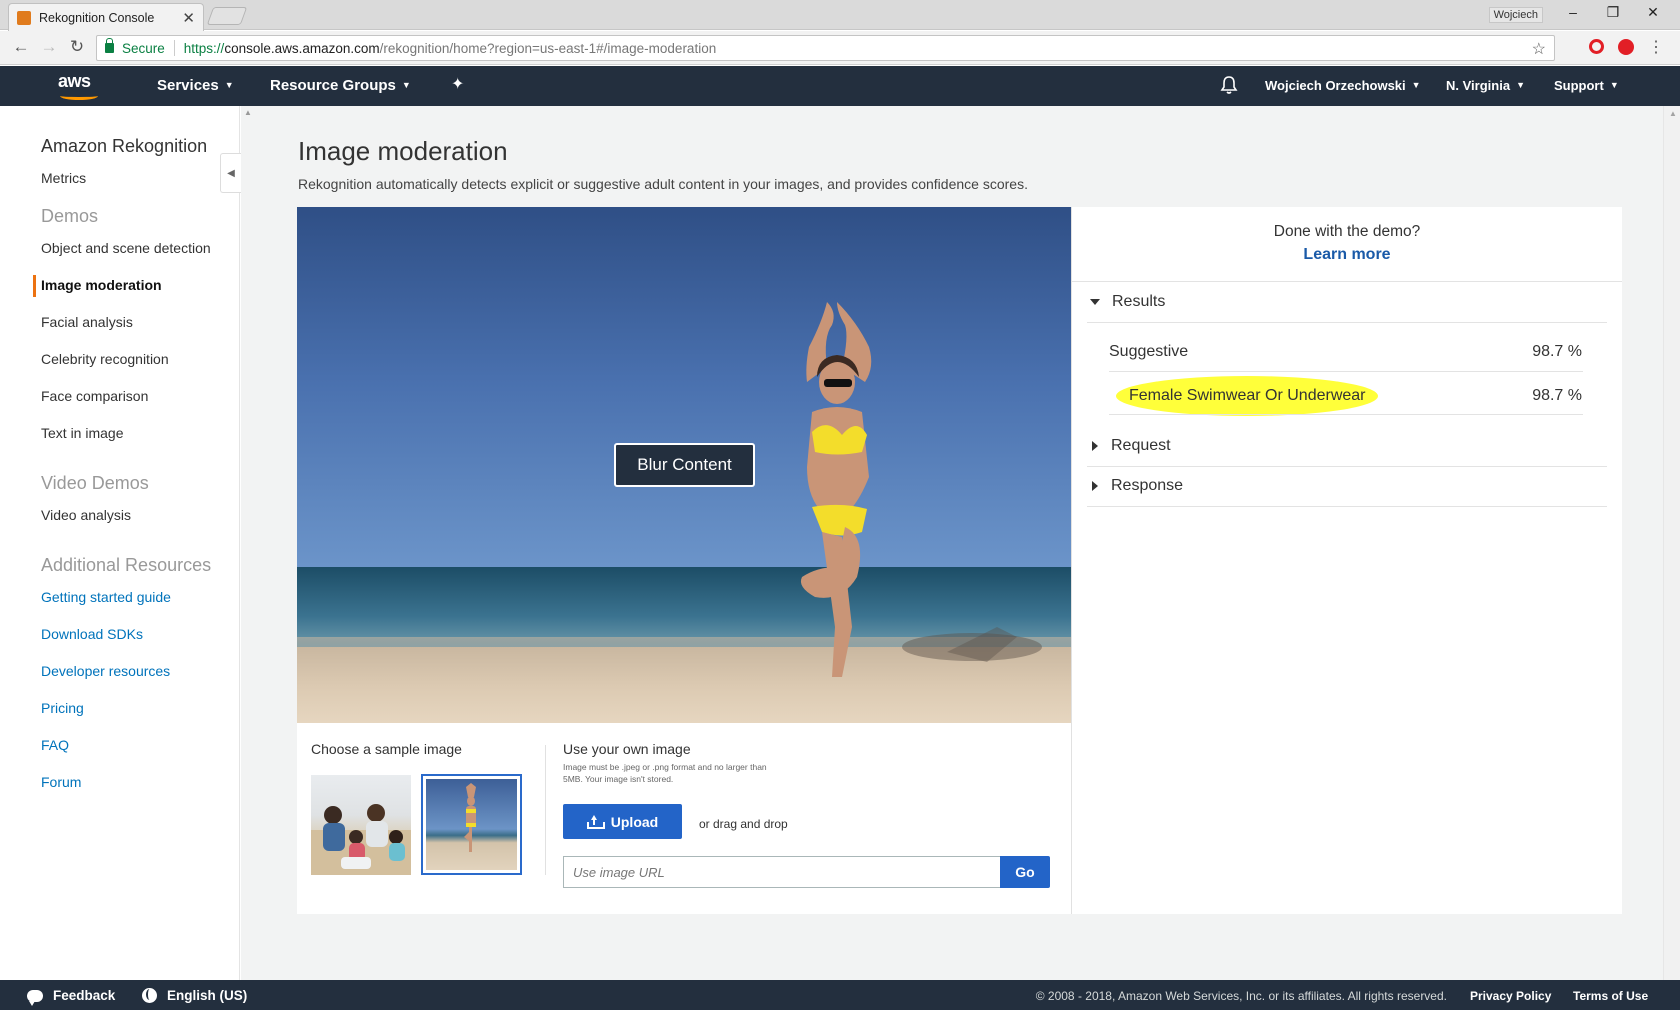 The width and height of the screenshot is (1680, 1010). I want to click on page-scrollbar: ▲, so click(1671, 543).